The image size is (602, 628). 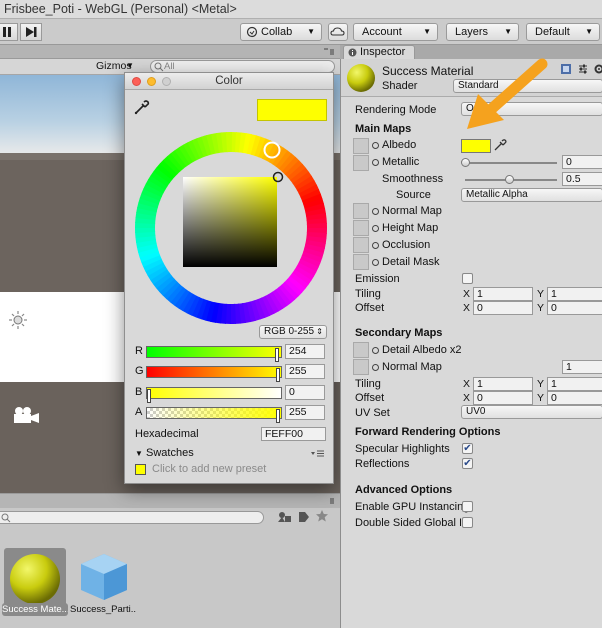 I want to click on red-value-field: 254, so click(x=305, y=351).